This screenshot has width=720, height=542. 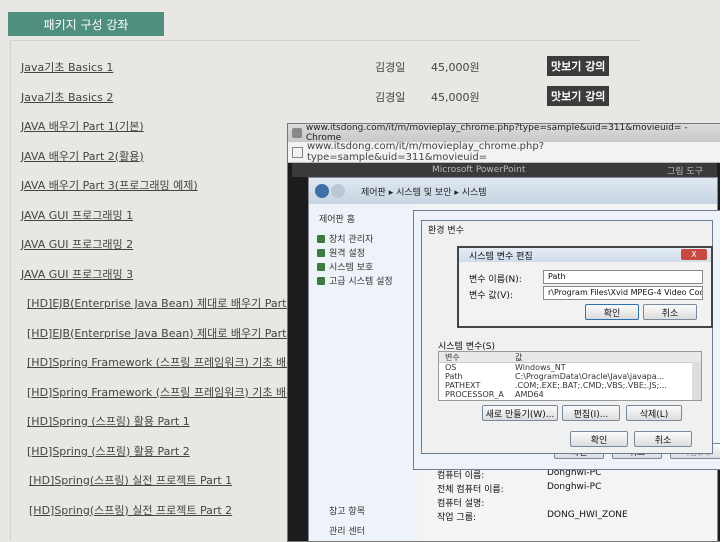 What do you see at coordinates (513, 191) in the screenshot?
I see `system-nav-bar: 제어판 ▸ 시스템 및 보안 ▸ 시스템` at bounding box center [513, 191].